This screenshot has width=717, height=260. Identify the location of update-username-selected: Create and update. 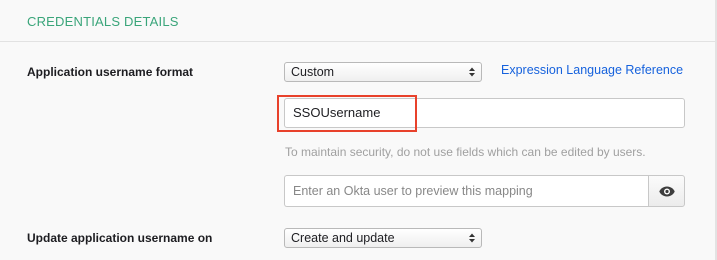
(343, 238).